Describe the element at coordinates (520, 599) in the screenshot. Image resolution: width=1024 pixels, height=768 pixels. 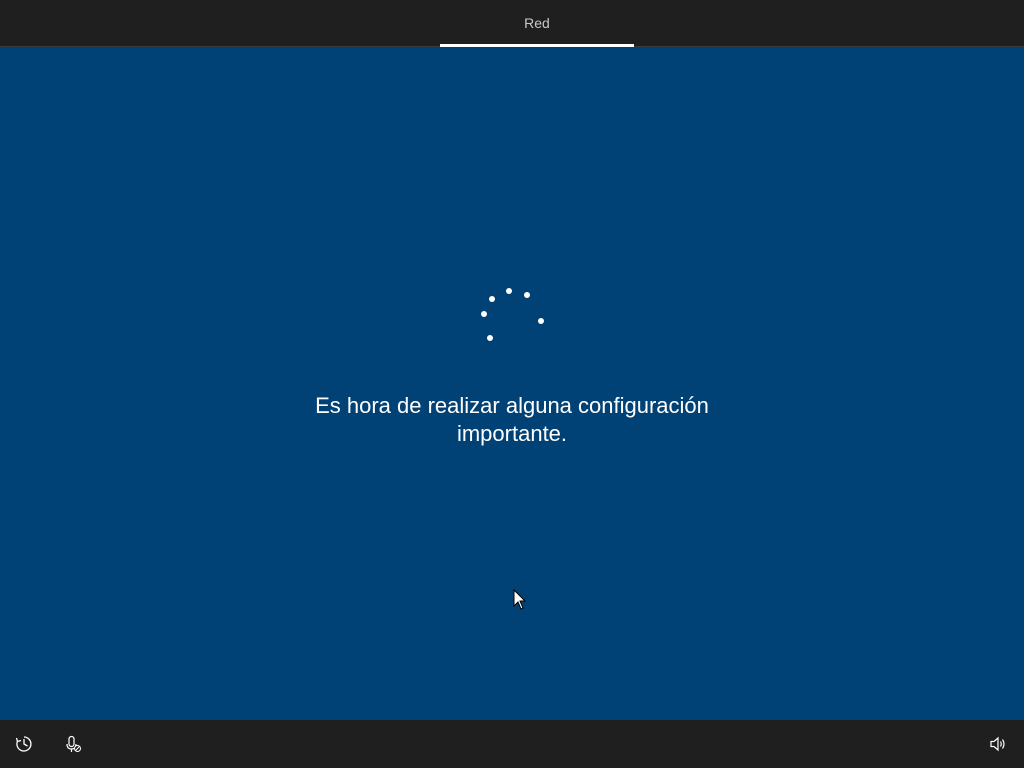
I see `mouse-cursor-icon` at that location.